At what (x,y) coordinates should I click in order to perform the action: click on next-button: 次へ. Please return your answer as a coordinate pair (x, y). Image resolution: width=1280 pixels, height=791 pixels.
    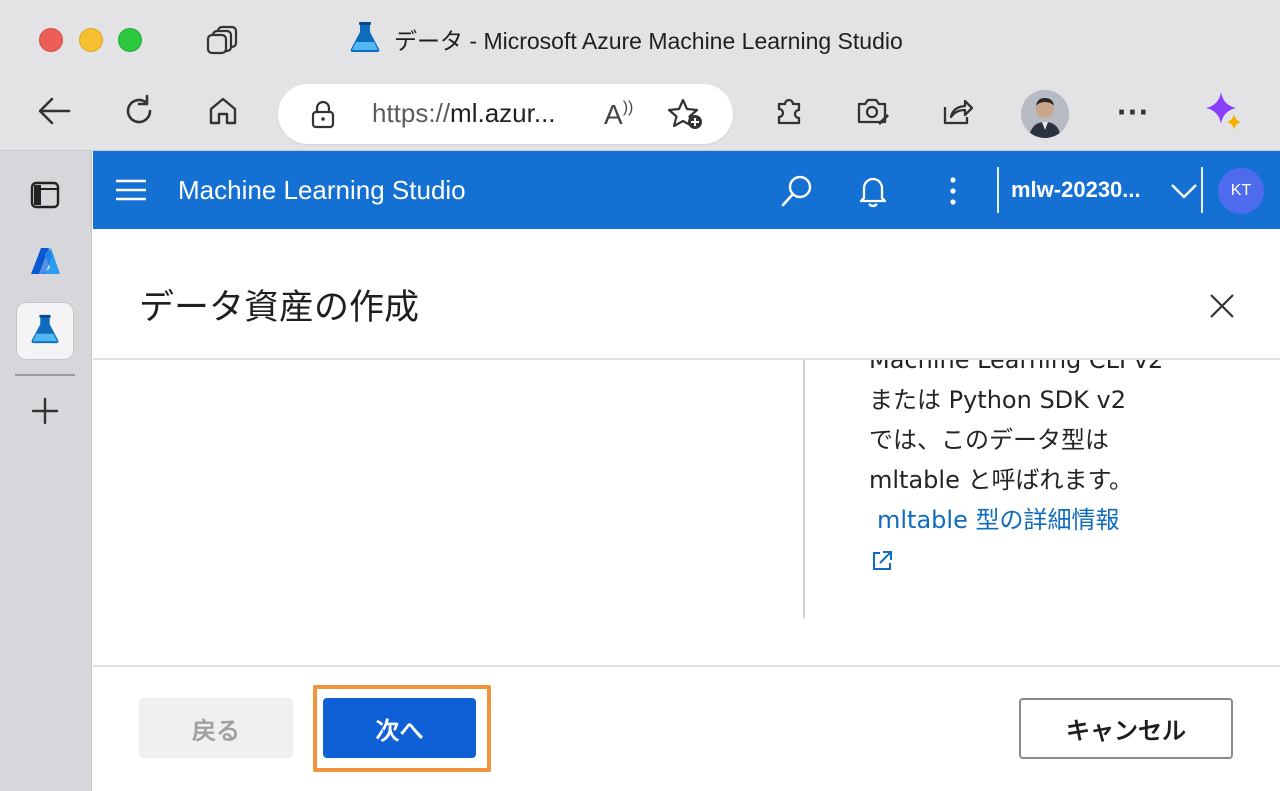
    Looking at the image, I should click on (399, 728).